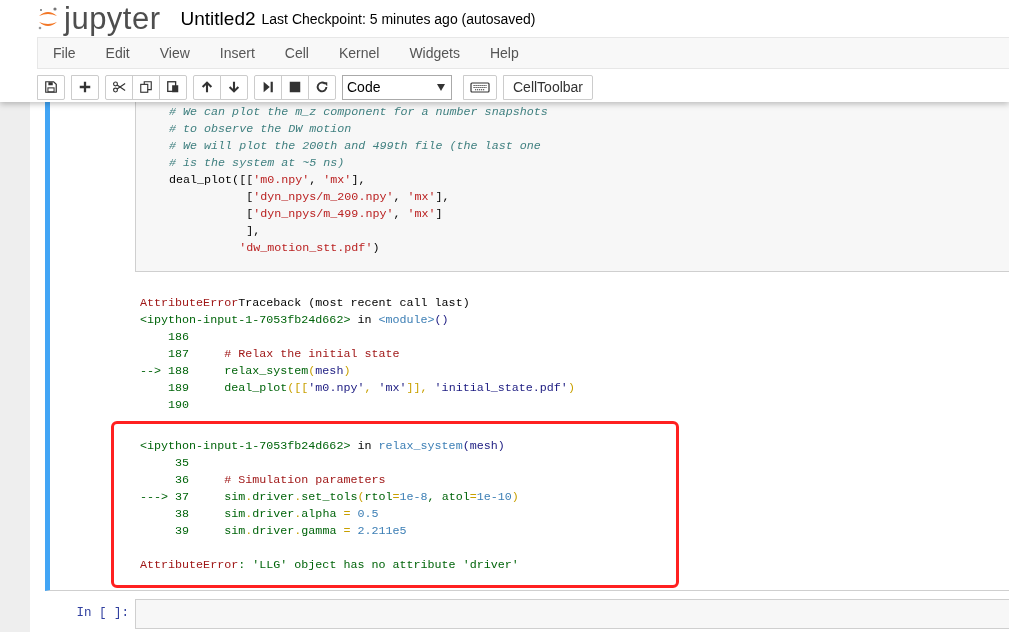 This screenshot has height=632, width=1009. I want to click on menu-item: Kernel, so click(359, 53).